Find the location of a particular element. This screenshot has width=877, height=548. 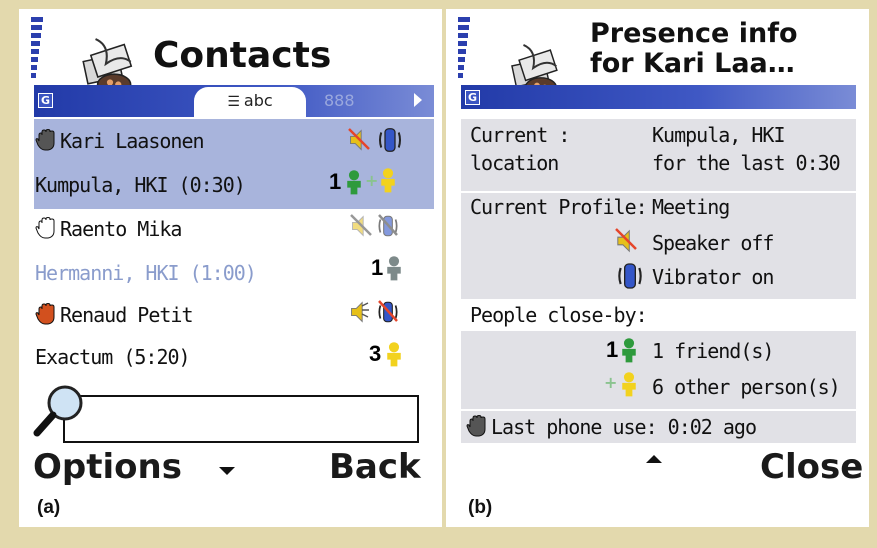

contact-name: Kari Laasonen is located at coordinates (120, 141).